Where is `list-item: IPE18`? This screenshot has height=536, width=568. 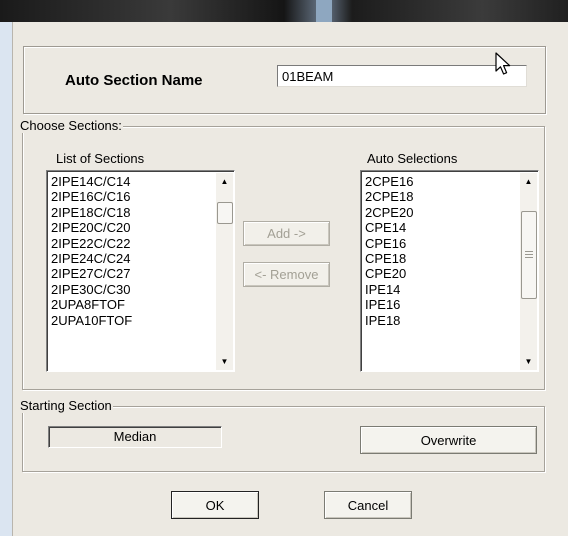 list-item: IPE18 is located at coordinates (389, 320).